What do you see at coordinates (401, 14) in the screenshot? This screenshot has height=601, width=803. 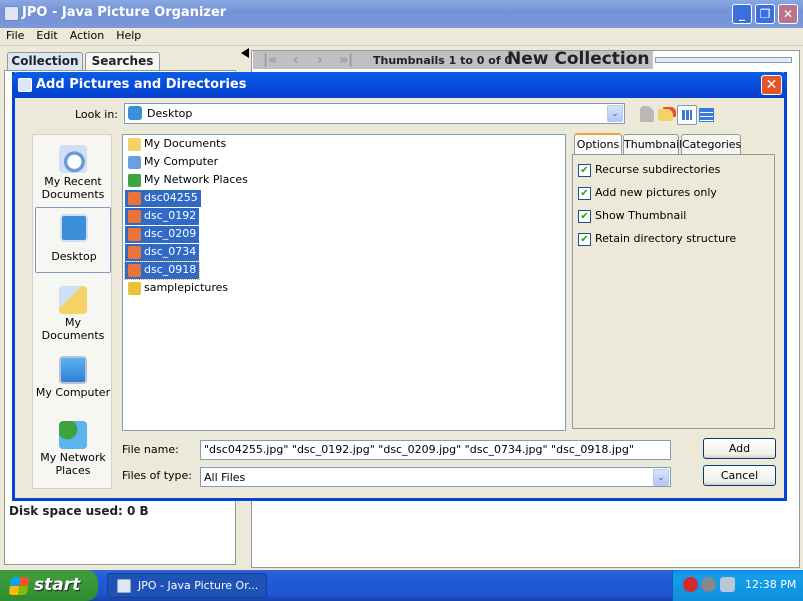 I see `main-title-bar: JPO - Java Picture Organizer _ ❐ ✕` at bounding box center [401, 14].